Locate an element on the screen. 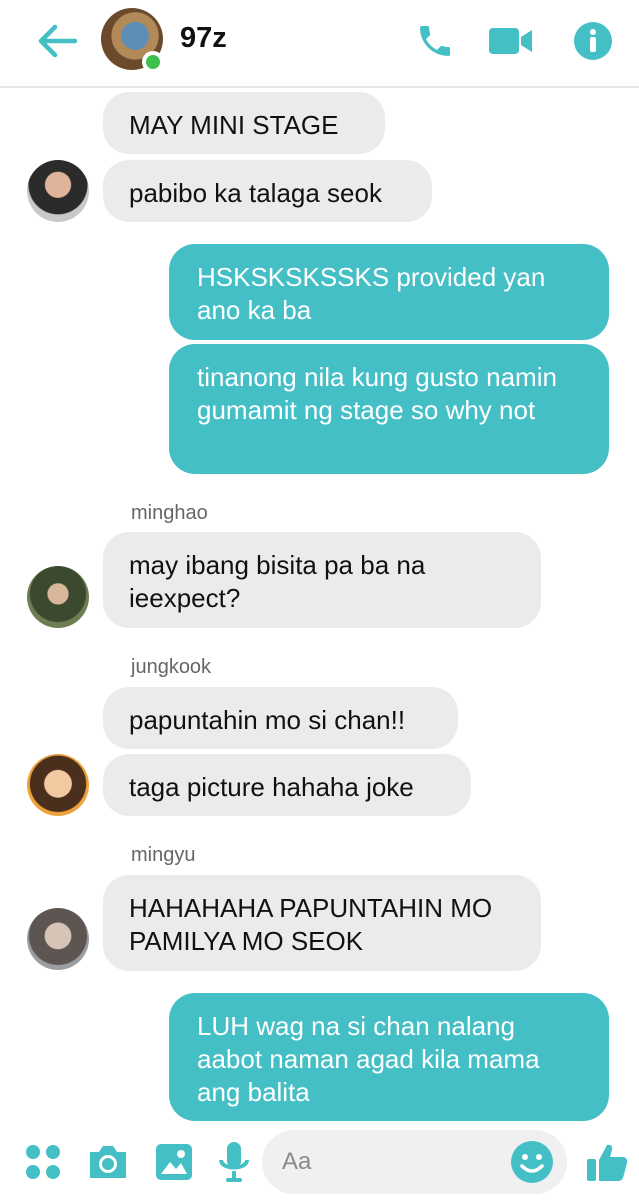 The image size is (639, 1200). apps-icon is located at coordinates (43, 1162).